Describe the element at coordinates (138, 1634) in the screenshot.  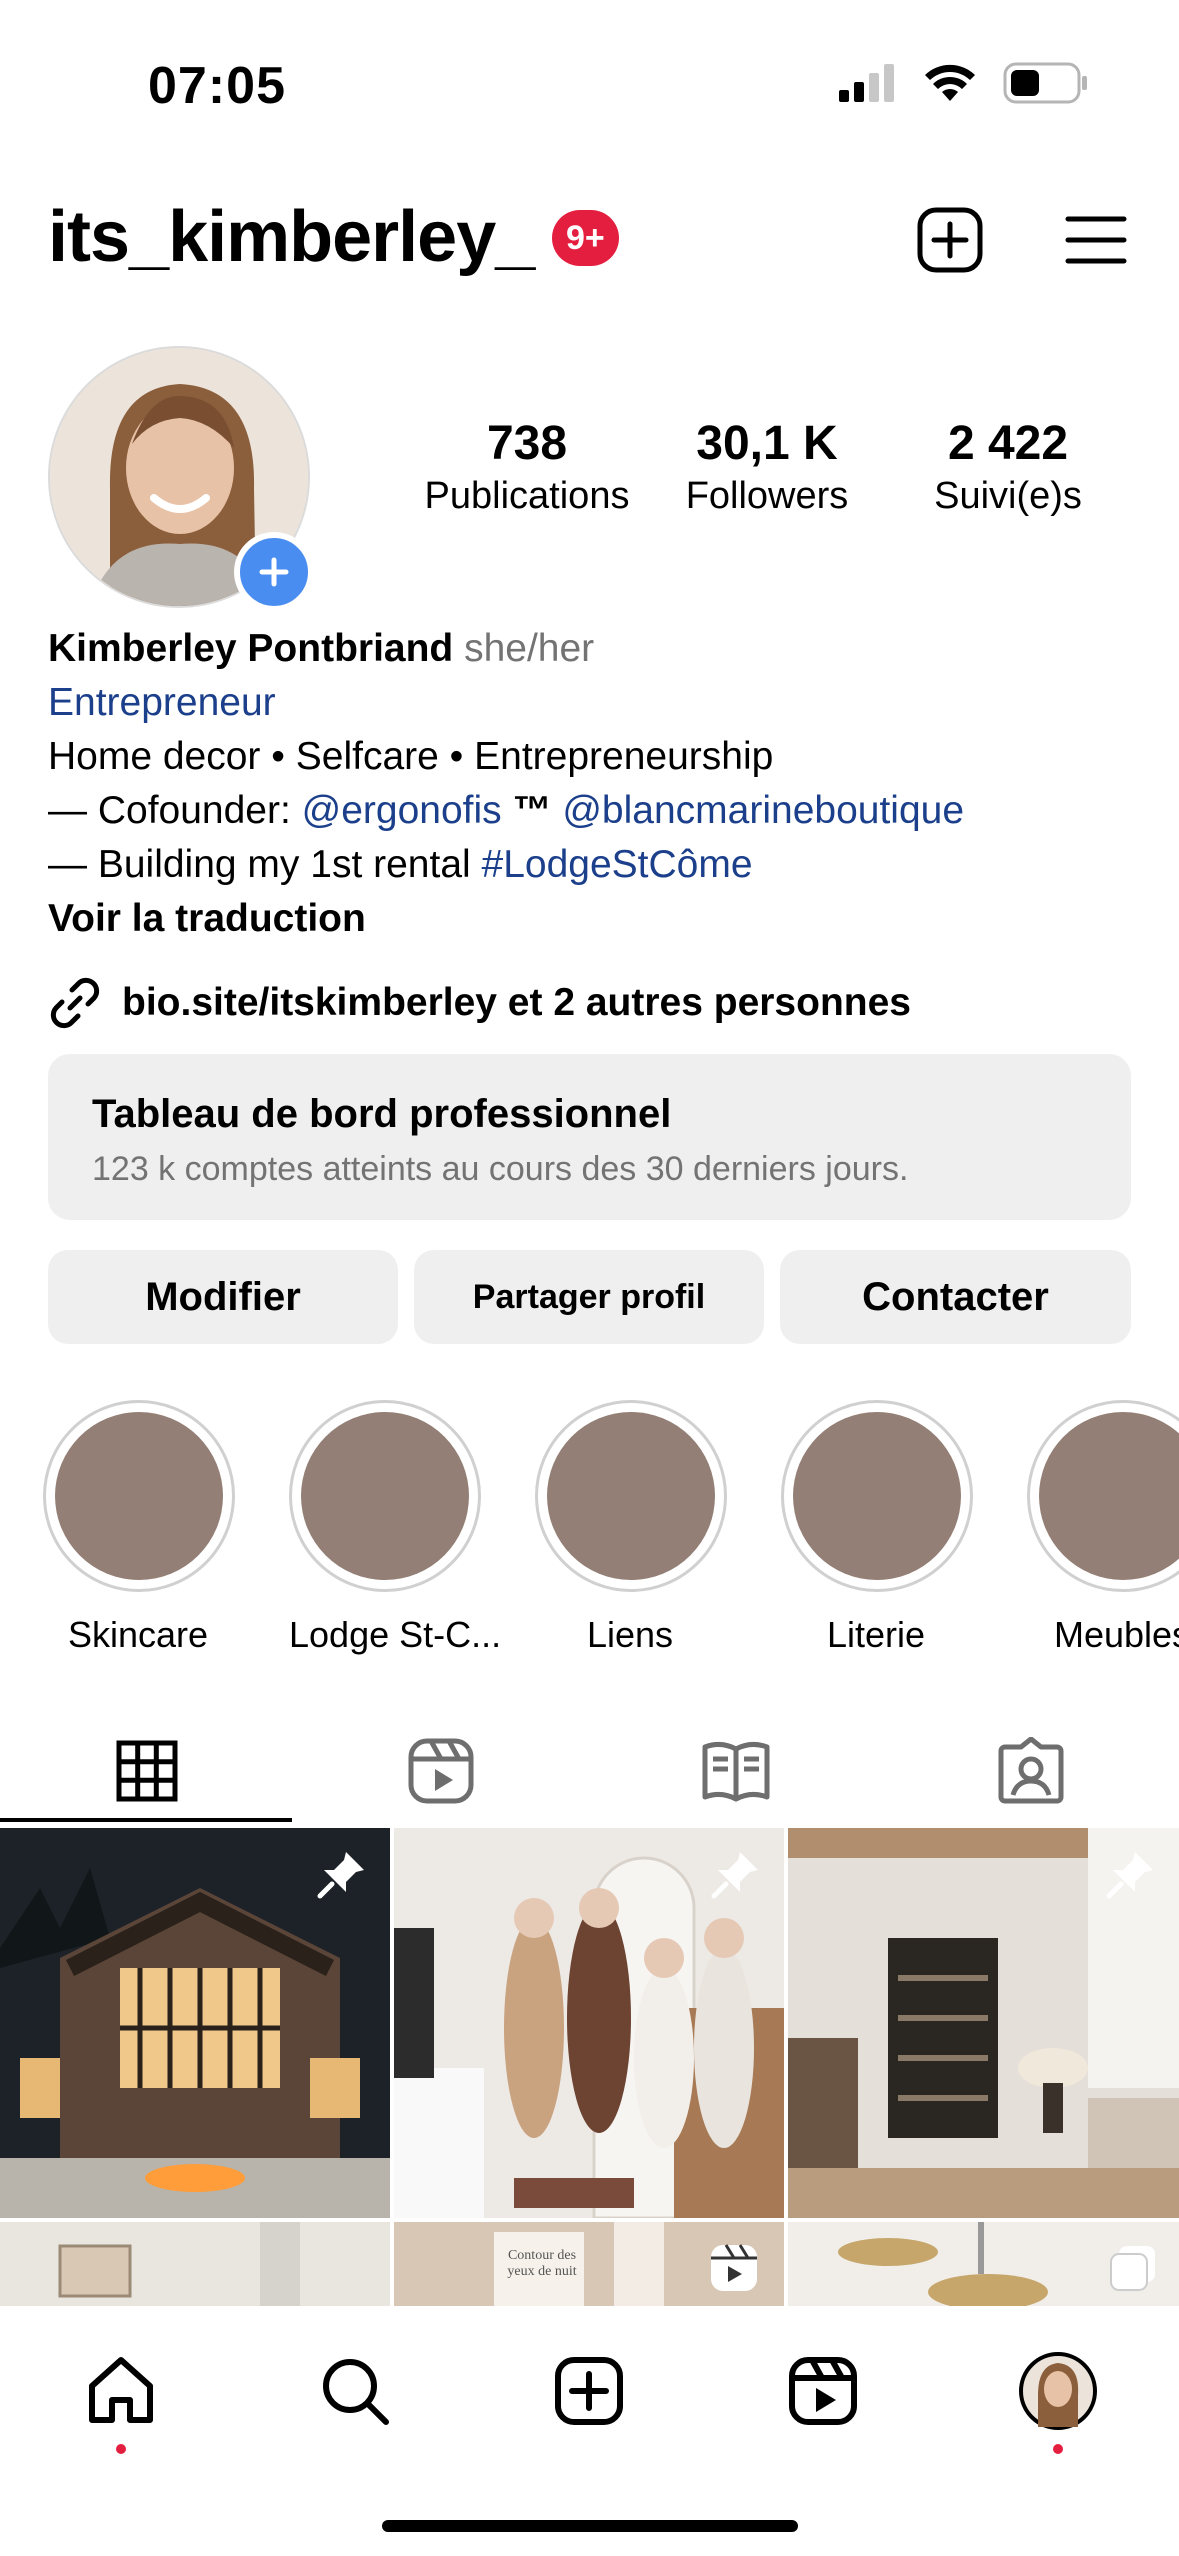
I see `highlight-label: Skincare` at that location.